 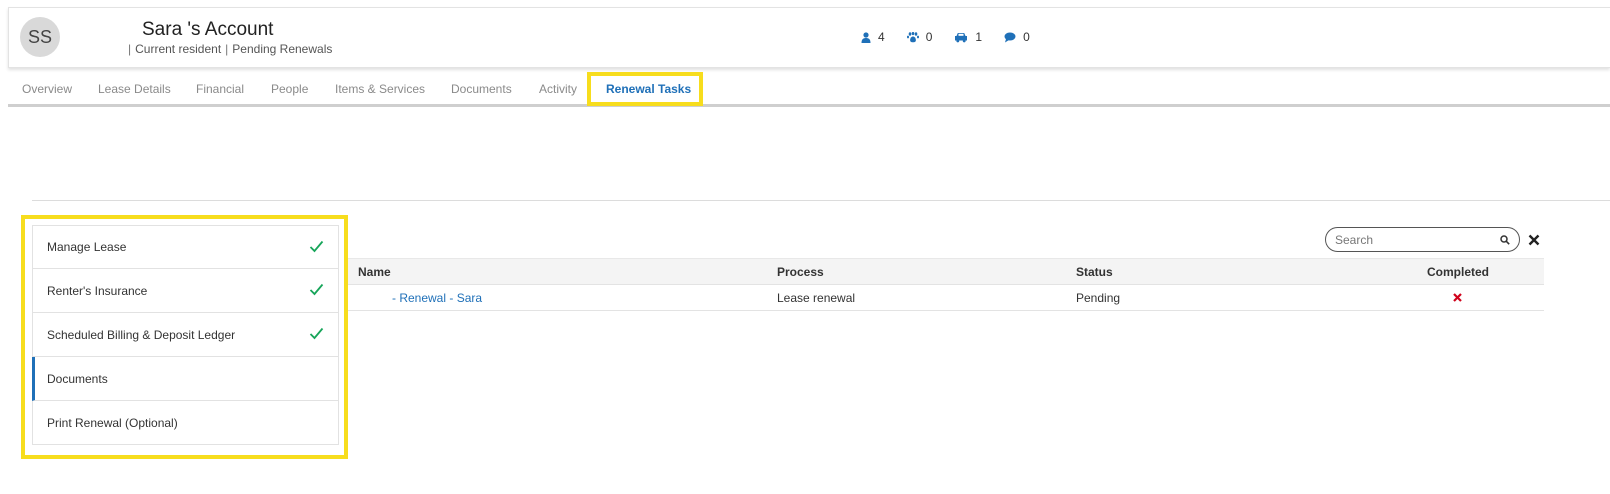 I want to click on tab-lease-details: Lease Details, so click(x=134, y=89).